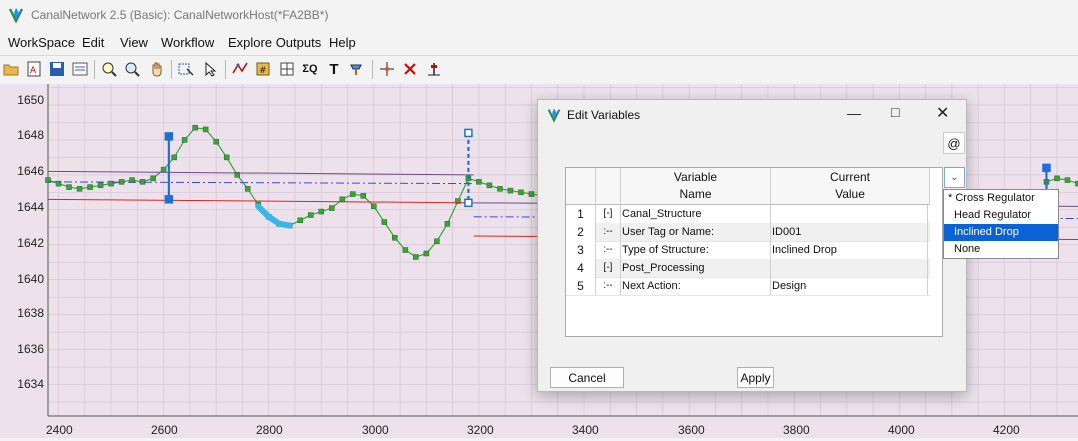  What do you see at coordinates (696, 214) in the screenshot?
I see `variable-name: Canal_Structure` at bounding box center [696, 214].